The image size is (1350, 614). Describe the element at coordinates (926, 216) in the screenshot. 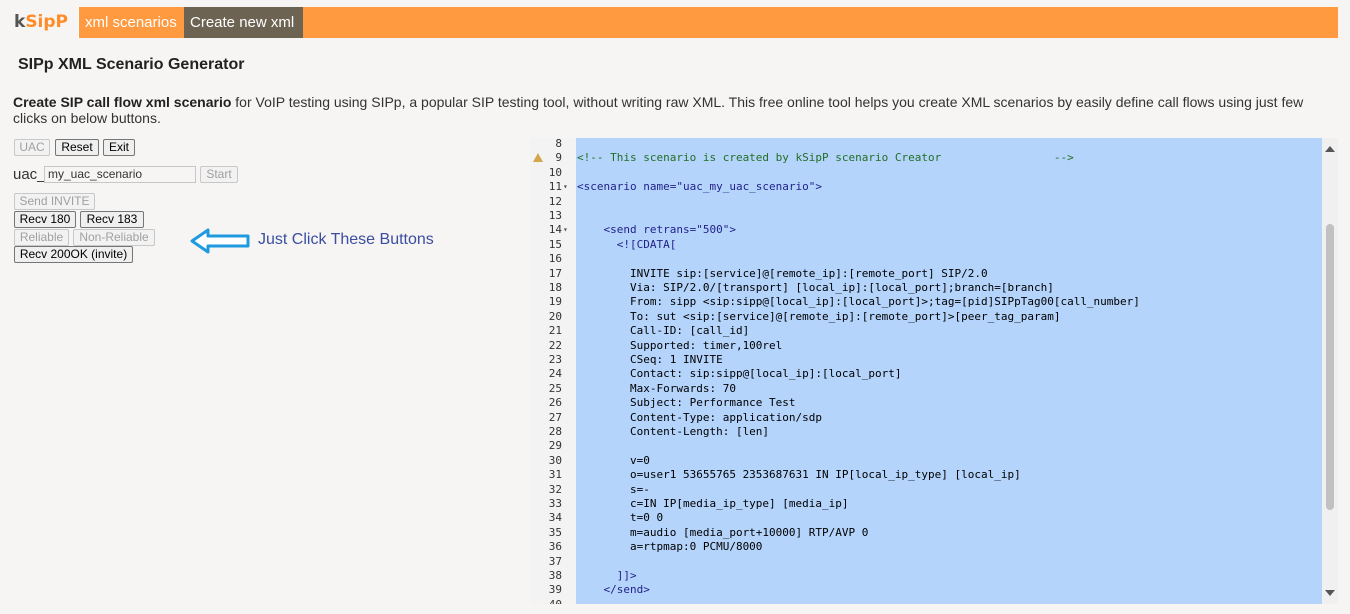

I see `code-line: 13` at that location.